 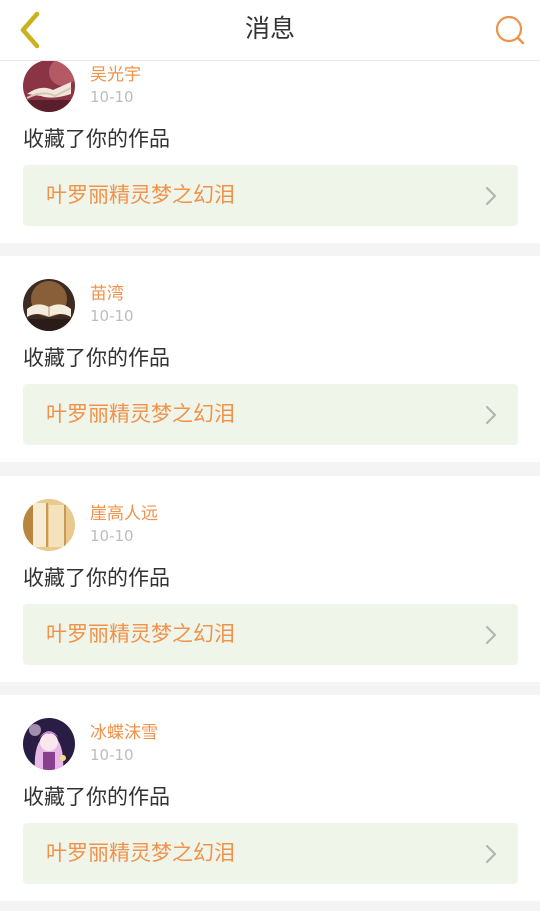 I want to click on page-title: 消息, so click(x=269, y=28).